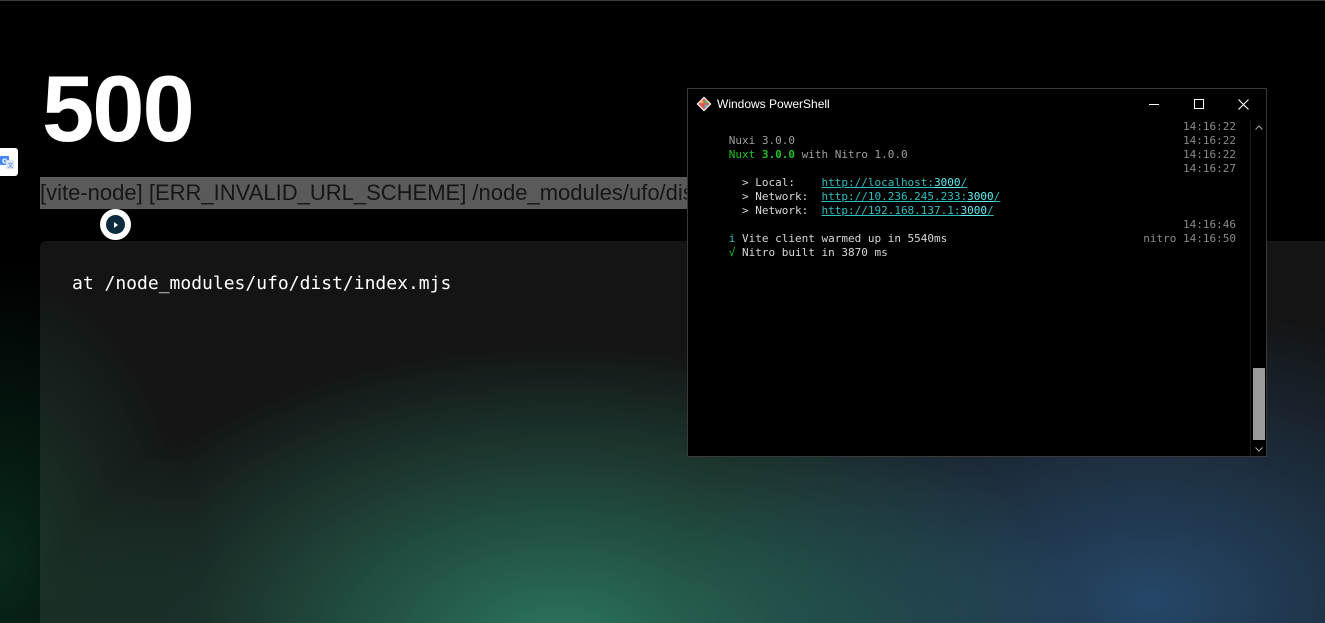 The width and height of the screenshot is (1325, 623). I want to click on timestamp: 14:16:27, so click(1209, 168).